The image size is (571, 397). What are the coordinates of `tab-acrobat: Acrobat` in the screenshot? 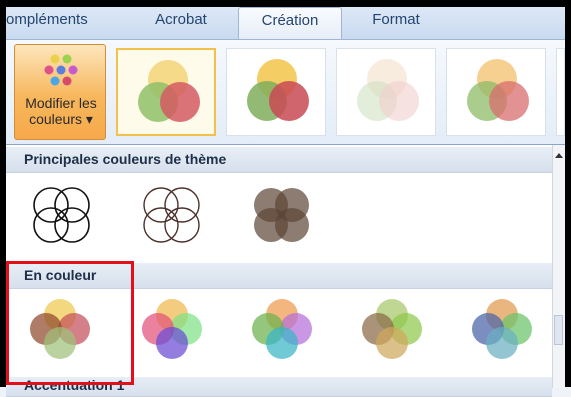 It's located at (181, 23).